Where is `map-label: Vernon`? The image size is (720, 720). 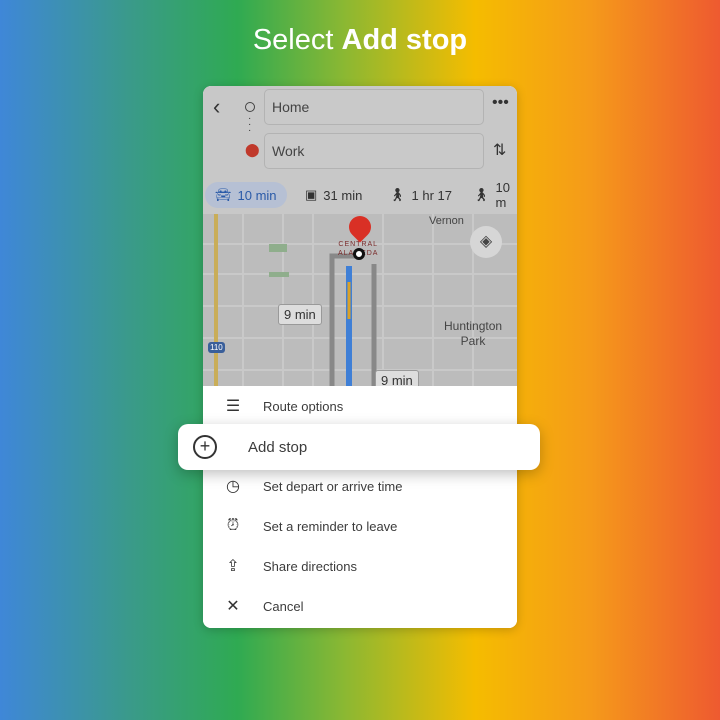 map-label: Vernon is located at coordinates (446, 221).